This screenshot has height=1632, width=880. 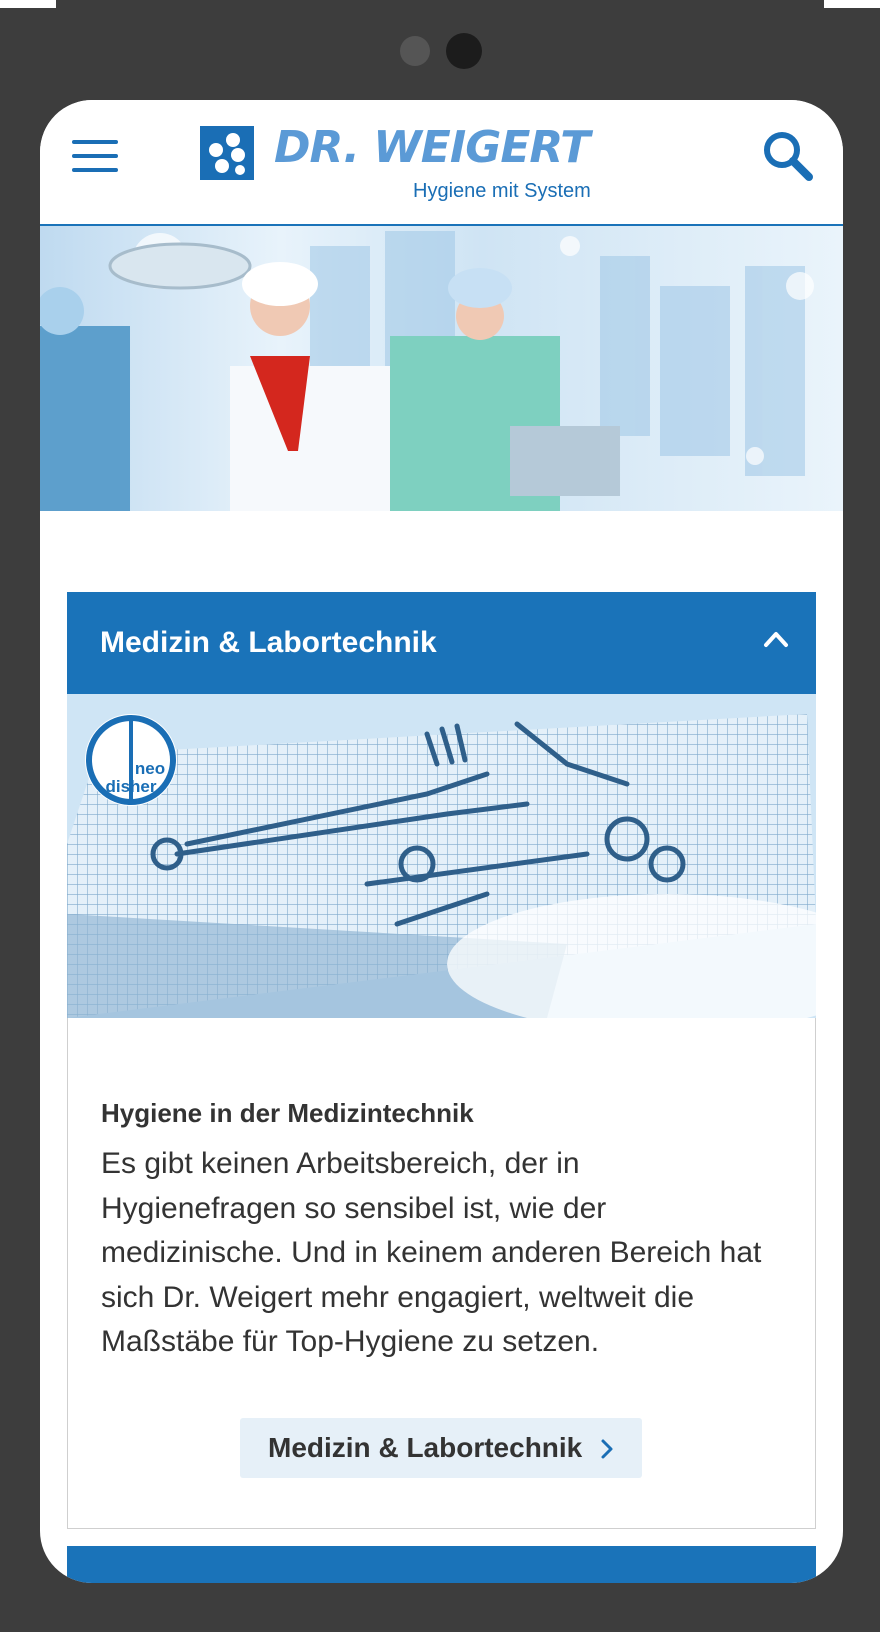 I want to click on logo-tagline: Hygiene mit System, so click(x=502, y=191).